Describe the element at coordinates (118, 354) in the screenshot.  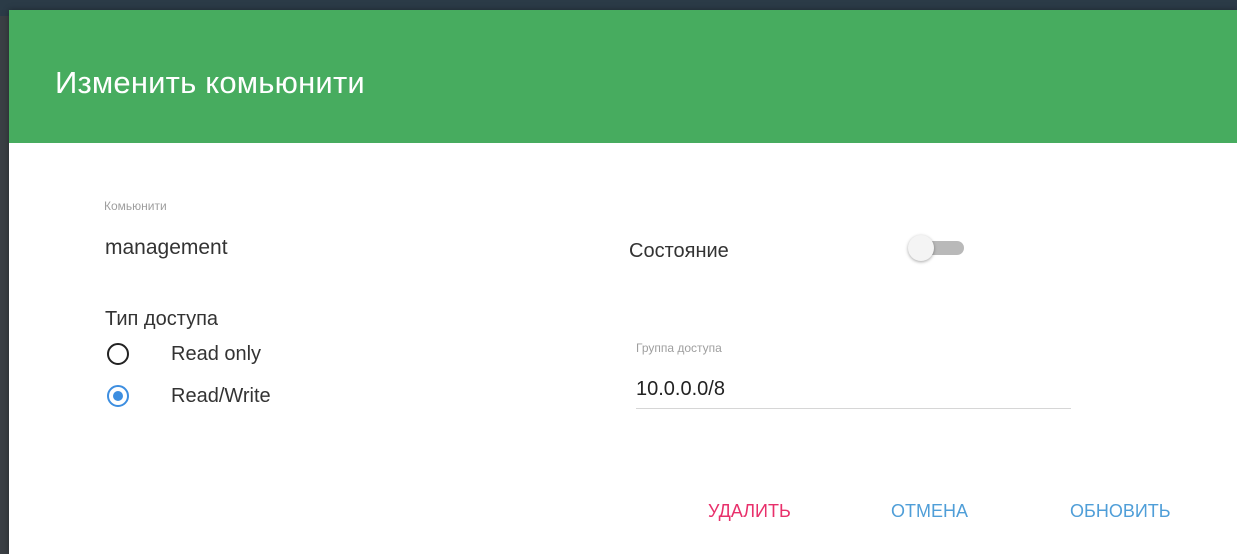
I see `radio-read-only-circle` at that location.